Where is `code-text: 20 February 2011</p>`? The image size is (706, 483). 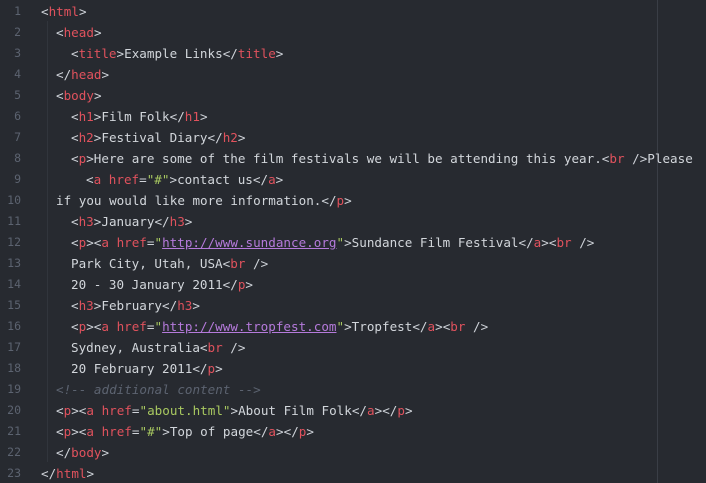
code-text: 20 February 2011</p> is located at coordinates (147, 368).